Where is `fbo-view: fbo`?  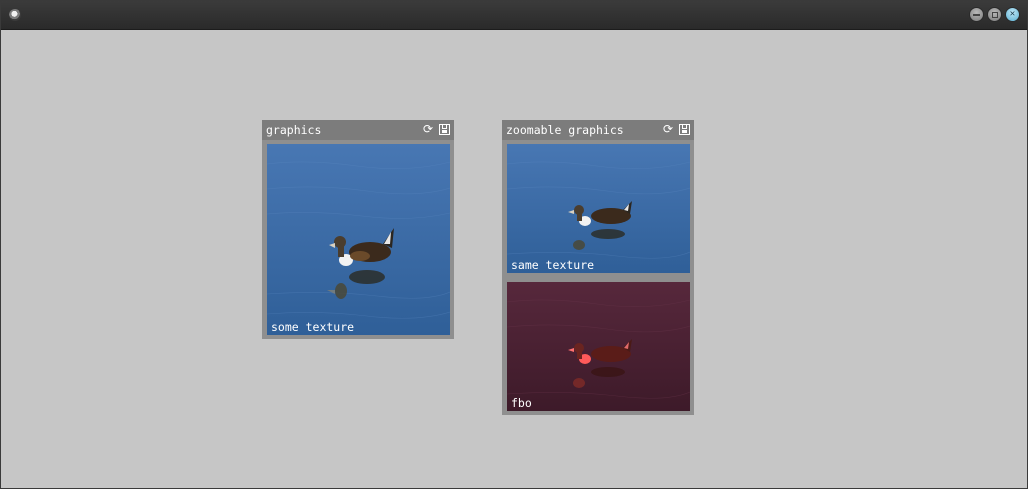 fbo-view: fbo is located at coordinates (598, 346).